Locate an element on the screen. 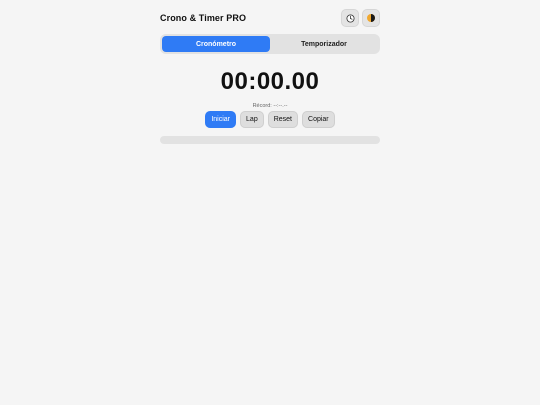  header: Crono & Timer PRO is located at coordinates (270, 18).